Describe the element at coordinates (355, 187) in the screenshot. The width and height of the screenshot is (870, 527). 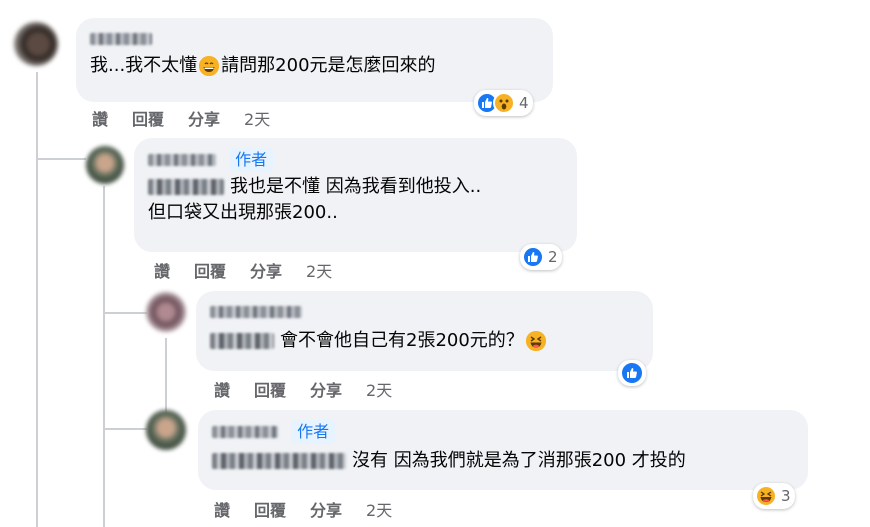
I see `comment-text: 我也是不懂 因為我看到他投入..` at that location.